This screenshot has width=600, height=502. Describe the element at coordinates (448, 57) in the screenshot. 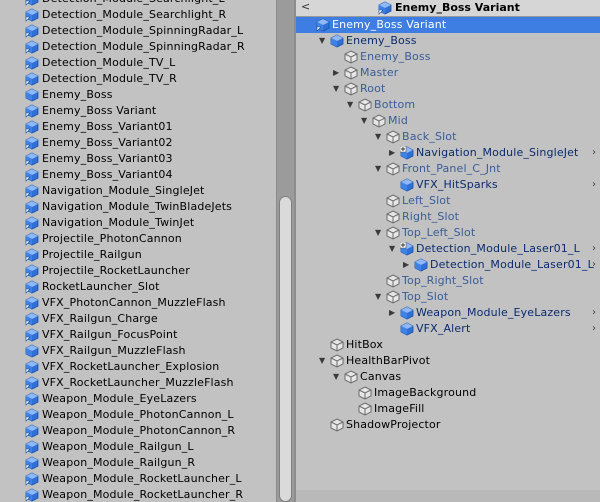

I see `hierarchy-row: Enemy_Boss` at that location.